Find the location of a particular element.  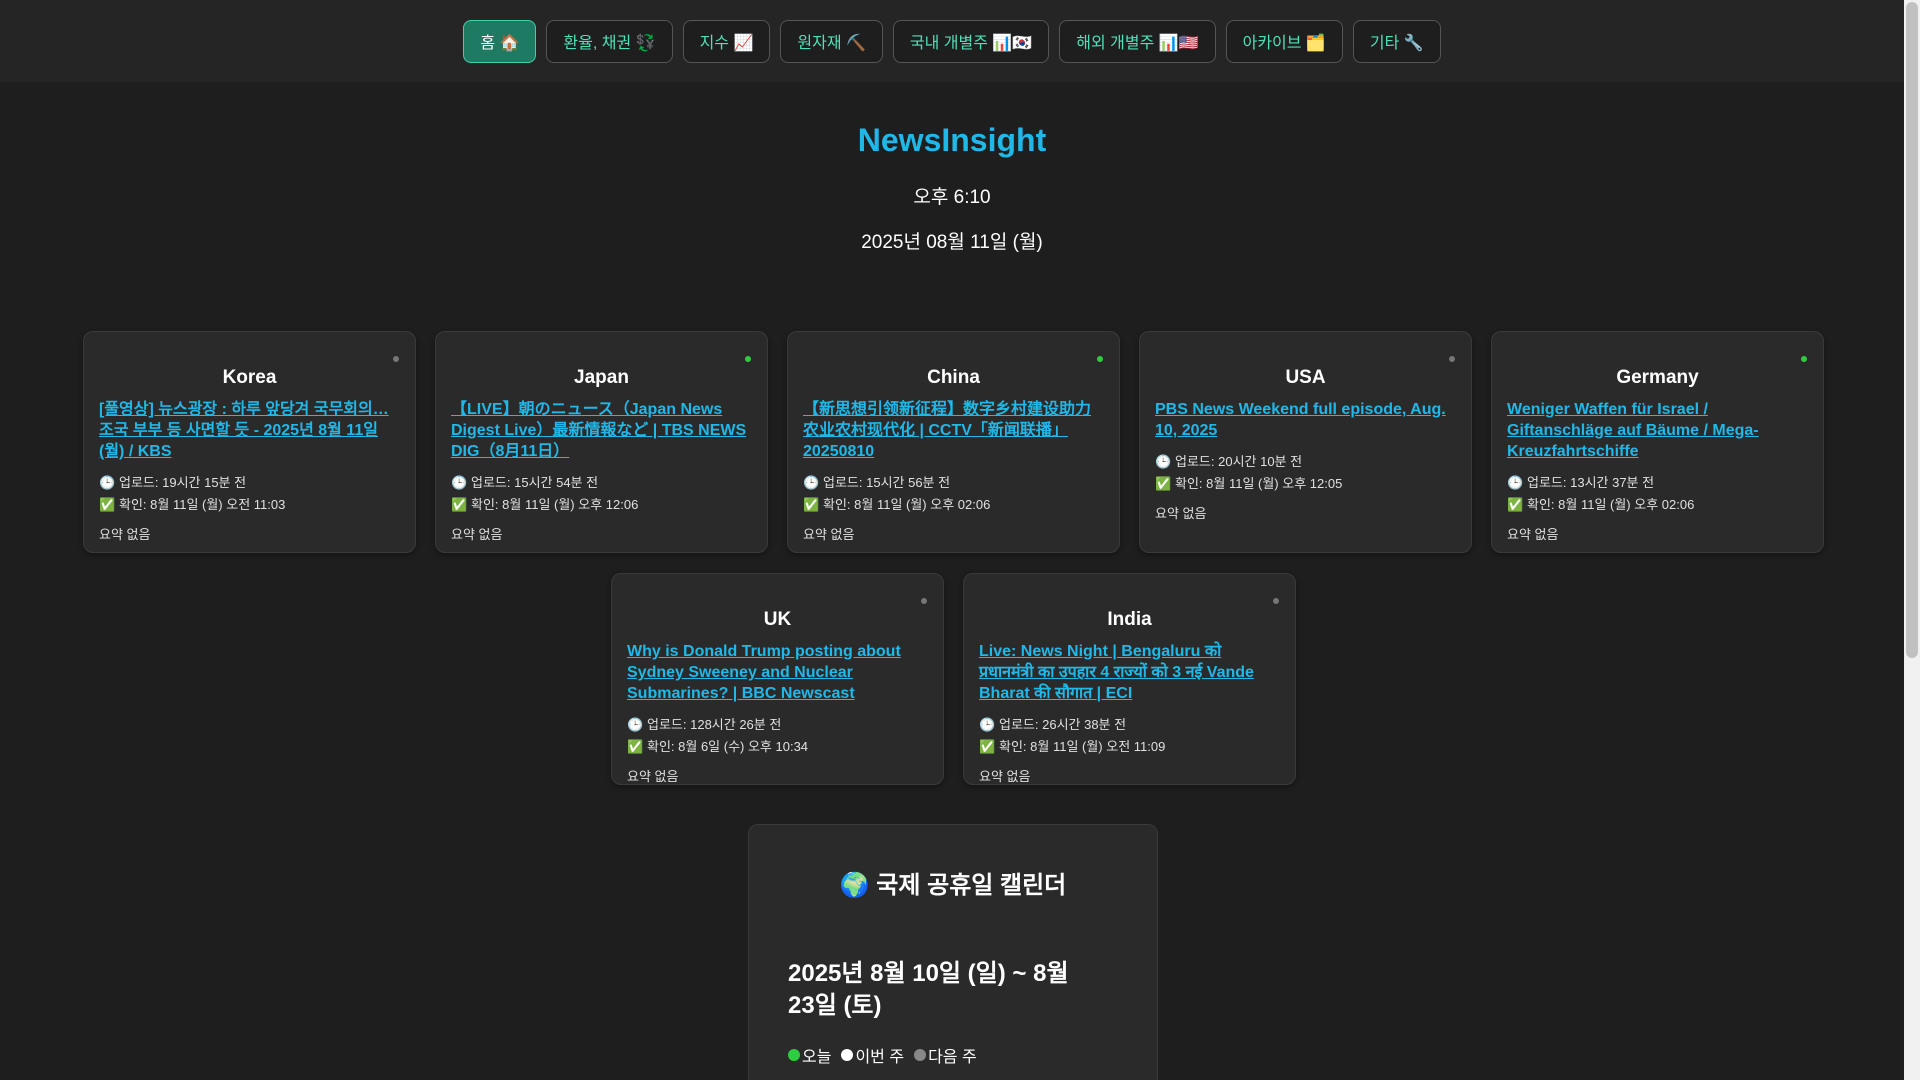

checked-meta: ✅ 확인: 8월 11일 (월) 오전 11:03 is located at coordinates (249, 505).